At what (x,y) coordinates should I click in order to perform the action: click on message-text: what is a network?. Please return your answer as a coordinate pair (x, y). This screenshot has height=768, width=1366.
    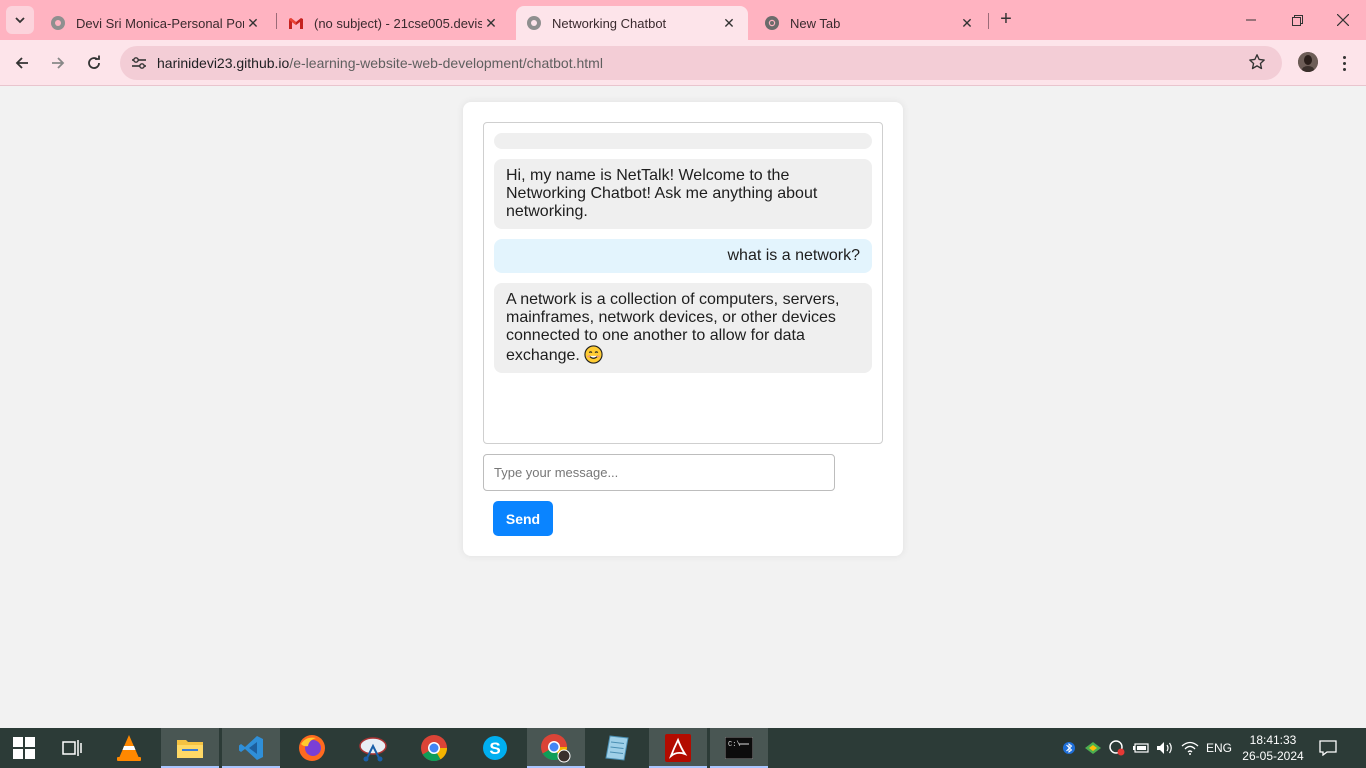
    Looking at the image, I should click on (793, 255).